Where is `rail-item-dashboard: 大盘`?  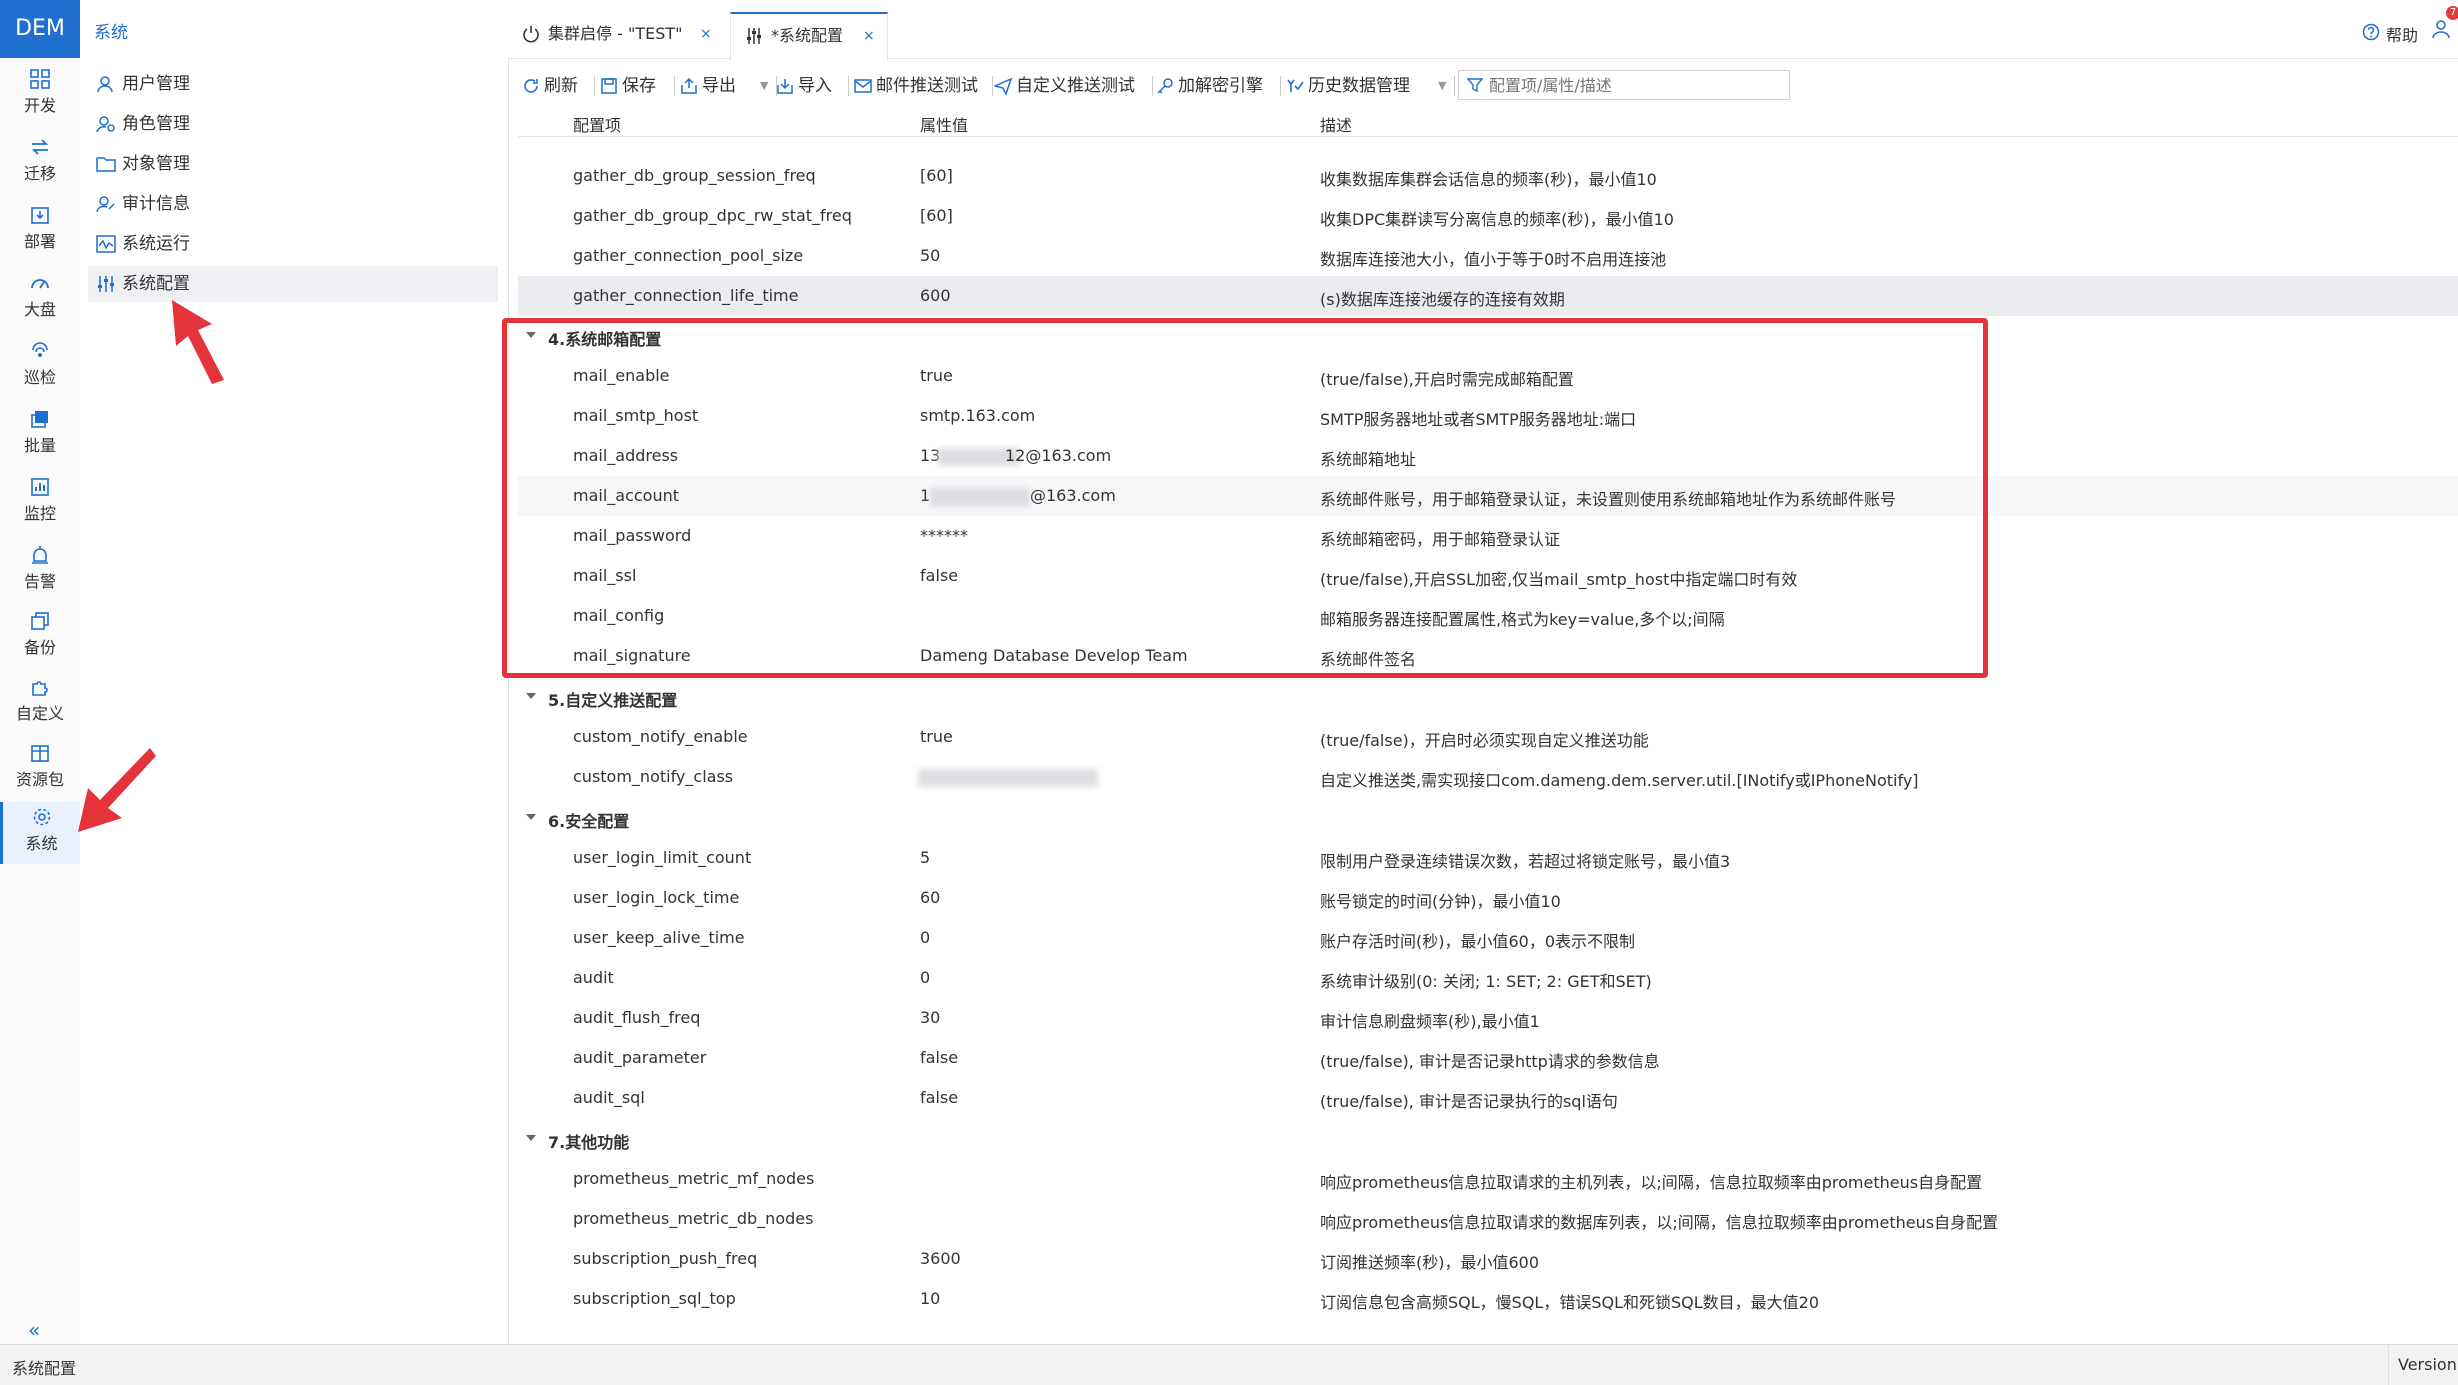
rail-item-dashboard: 大盘 is located at coordinates (40, 299).